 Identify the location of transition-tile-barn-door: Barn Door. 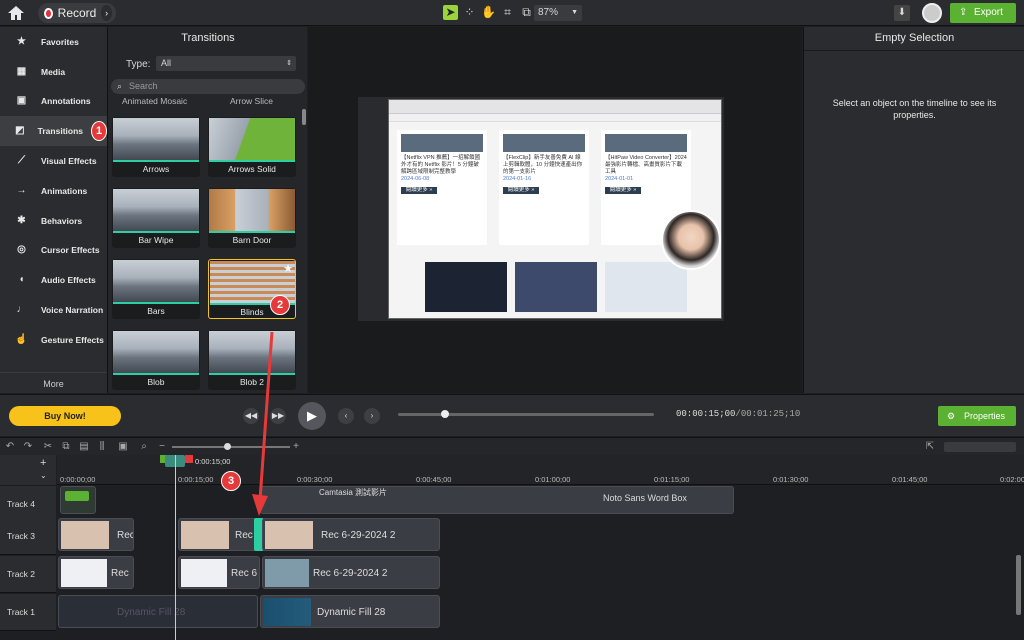
(252, 218).